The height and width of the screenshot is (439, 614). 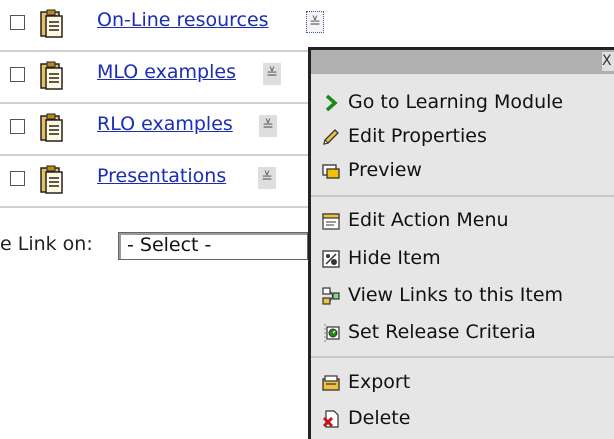 I want to click on item-link: Presentations, so click(x=161, y=176).